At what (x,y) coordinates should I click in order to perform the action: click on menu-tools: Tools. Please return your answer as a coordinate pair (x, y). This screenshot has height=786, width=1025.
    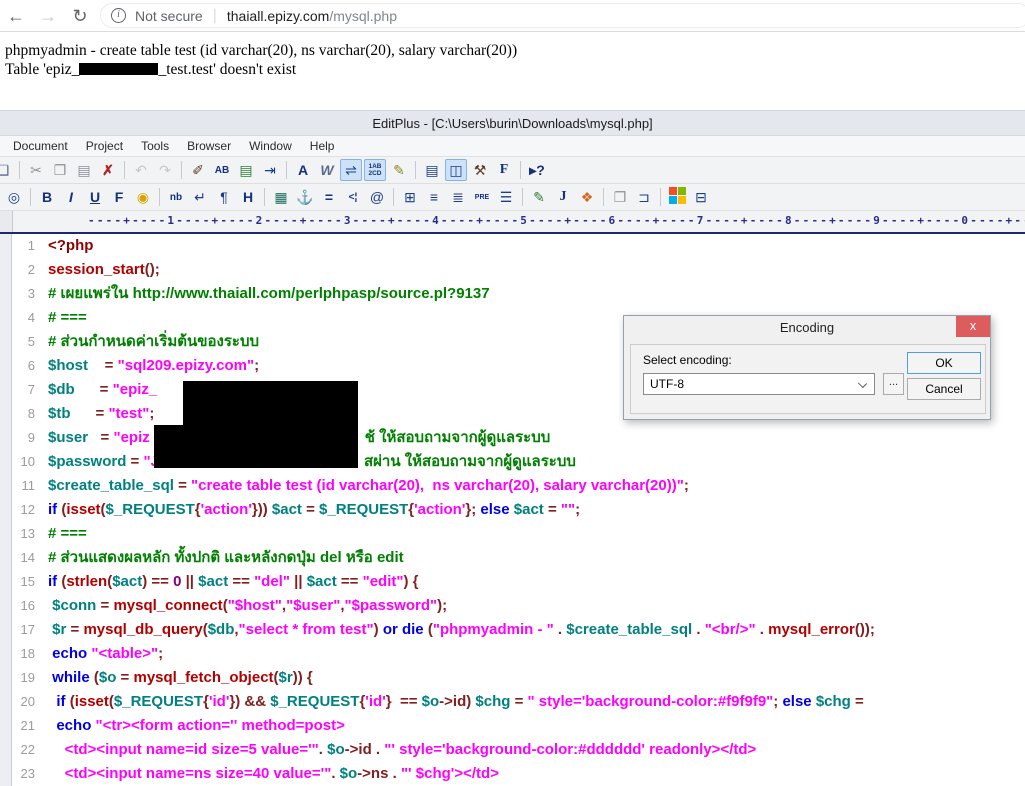
    Looking at the image, I should click on (155, 146).